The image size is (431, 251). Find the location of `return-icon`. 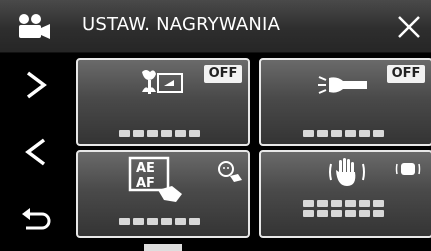

return-icon is located at coordinates (36, 219).